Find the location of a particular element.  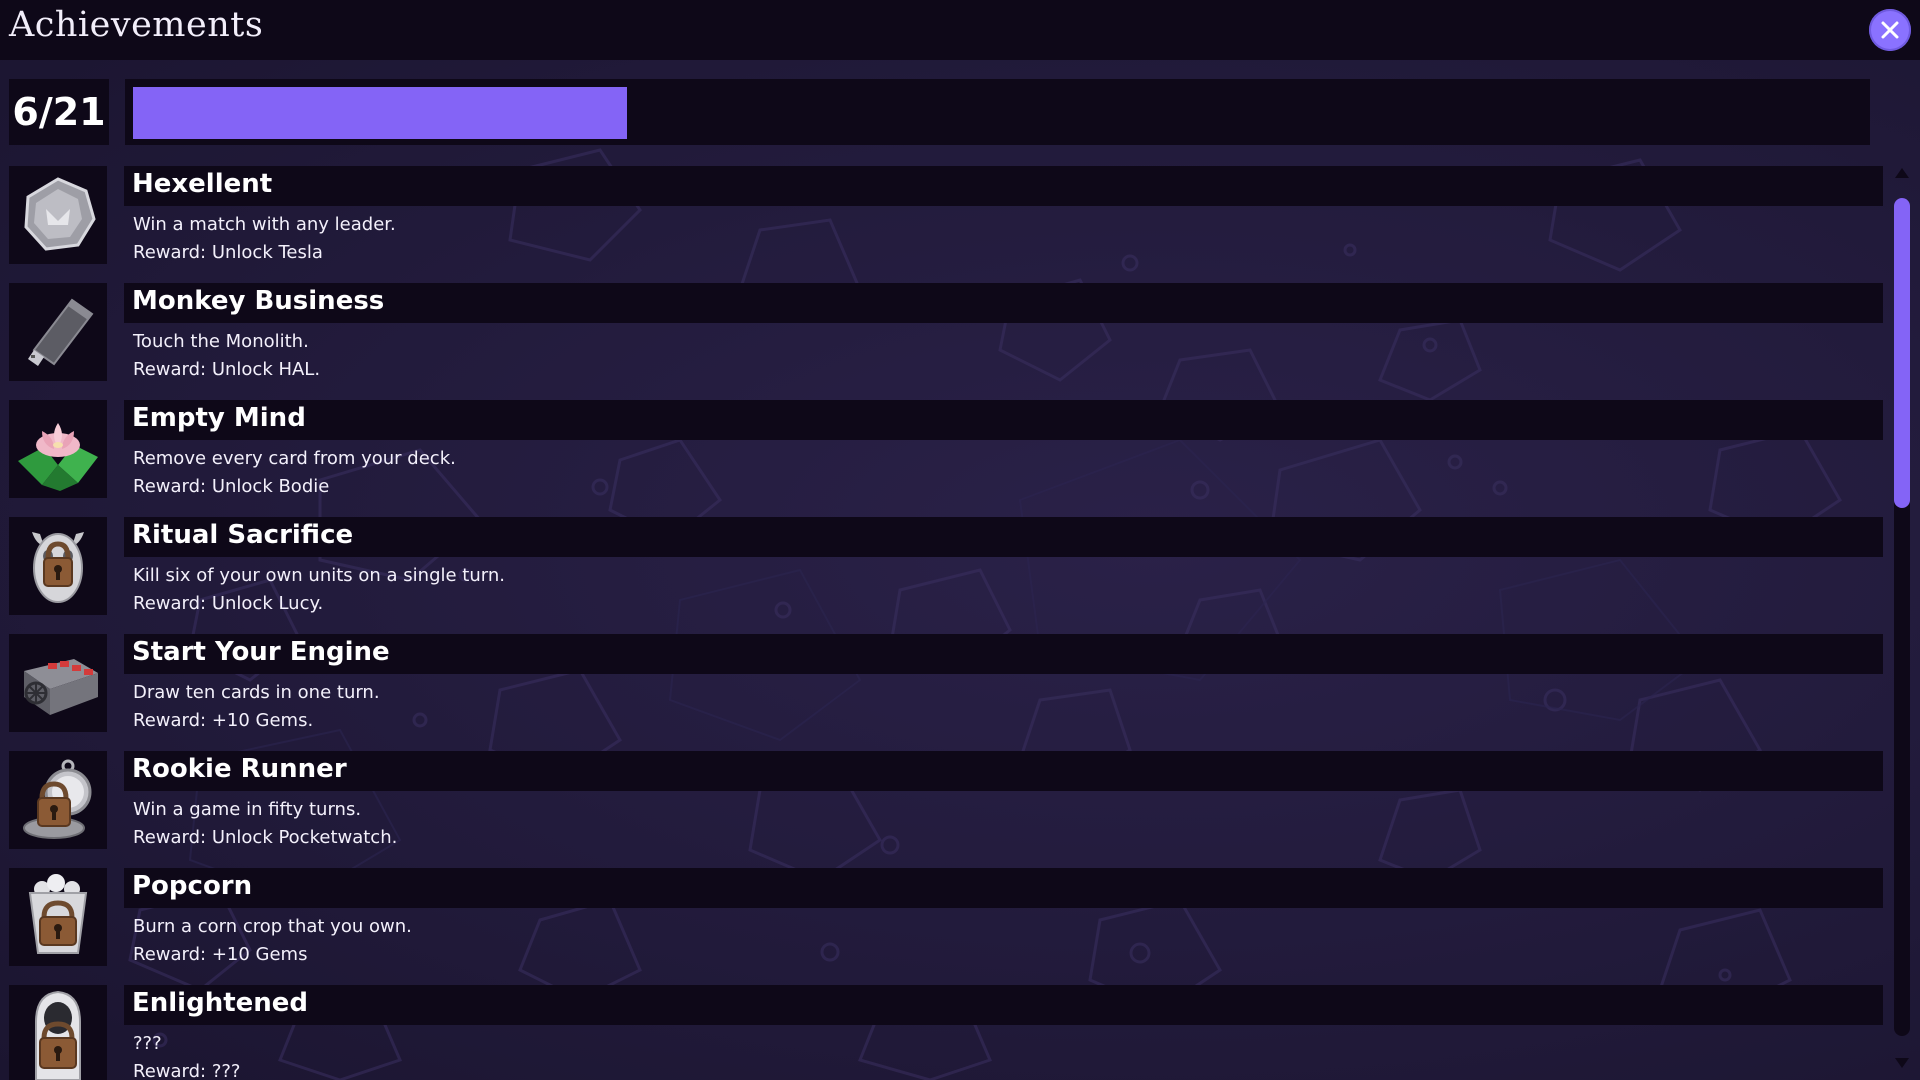

achievement-description: Burn a corn crop that you own. is located at coordinates (272, 926).